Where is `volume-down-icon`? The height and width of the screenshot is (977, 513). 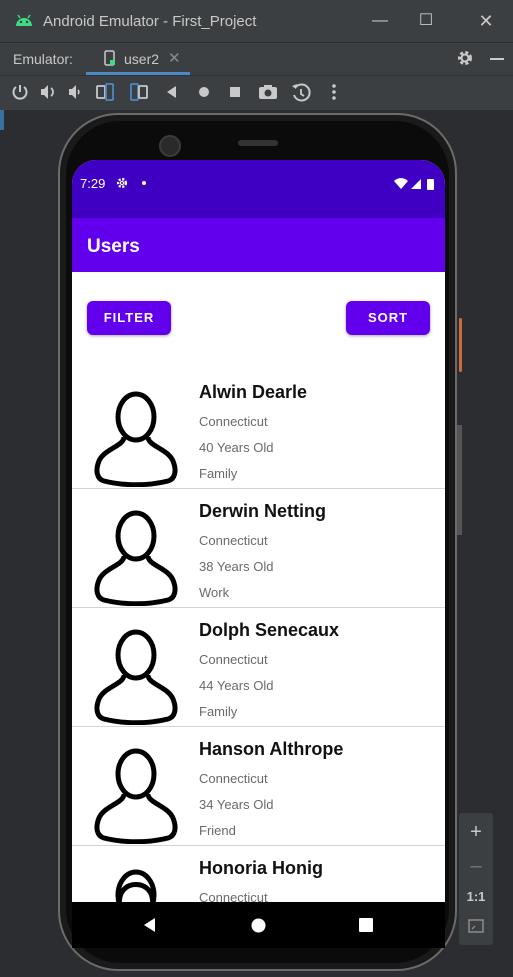 volume-down-icon is located at coordinates (77, 93).